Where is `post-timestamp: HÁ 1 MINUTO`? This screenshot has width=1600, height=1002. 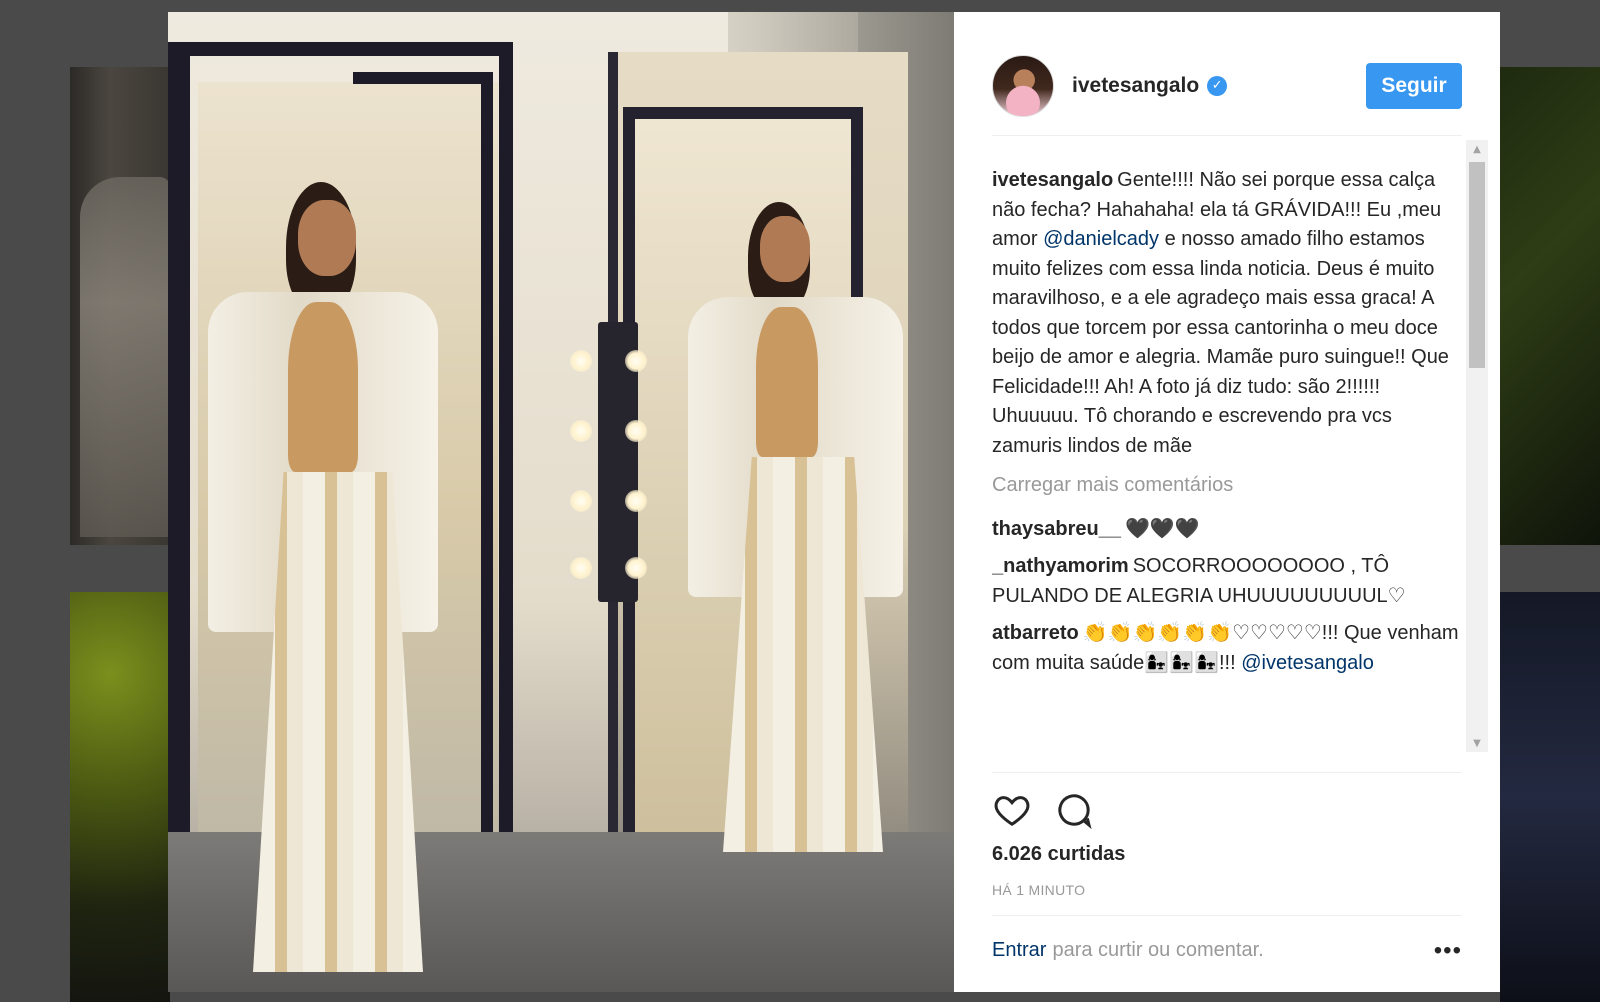
post-timestamp: HÁ 1 MINUTO is located at coordinates (1039, 890).